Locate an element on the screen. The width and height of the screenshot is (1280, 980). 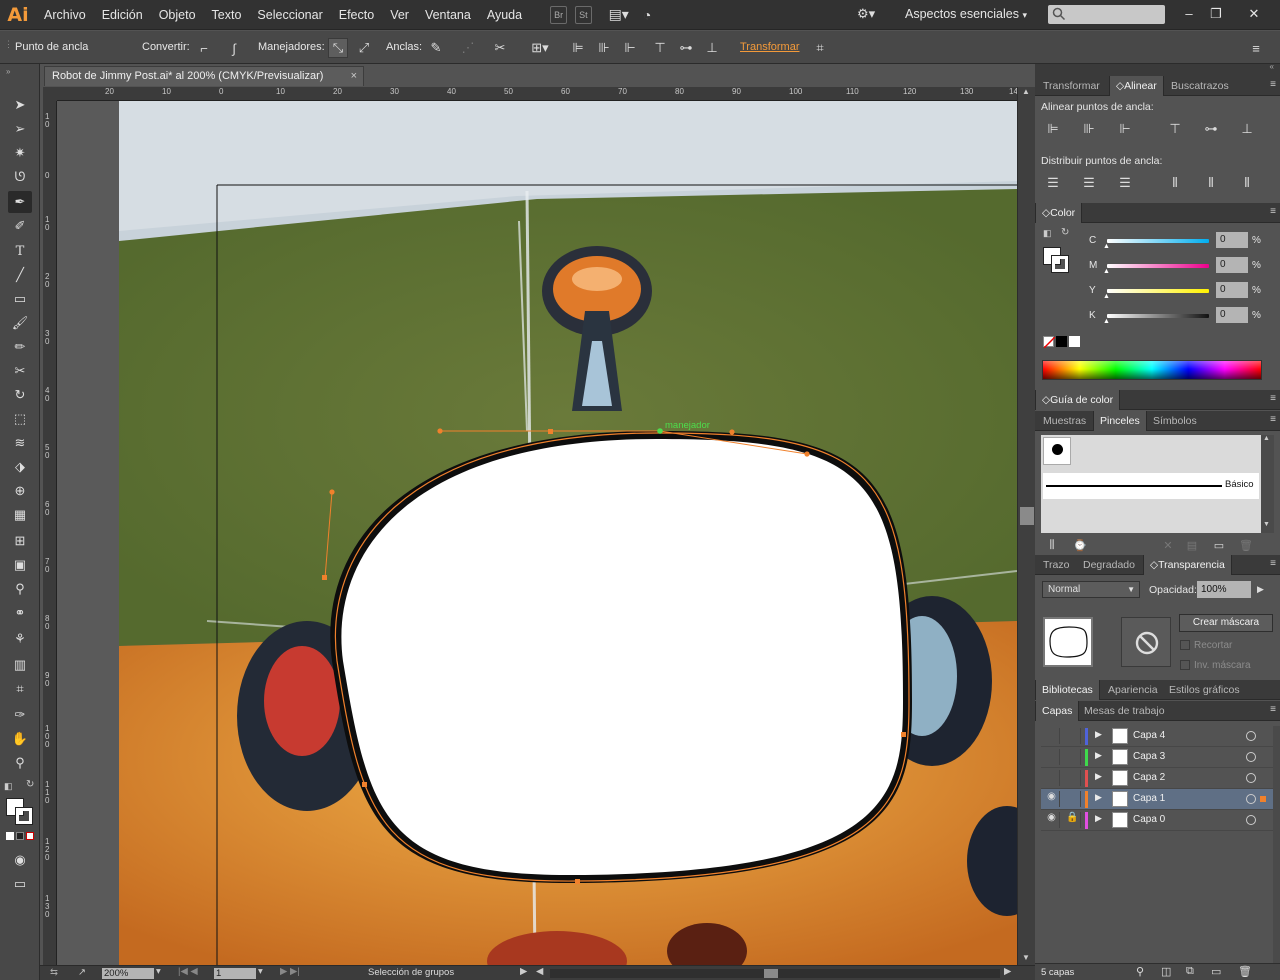
tab-estilos-graficos: Estilos gráficos is located at coordinates (1204, 690).